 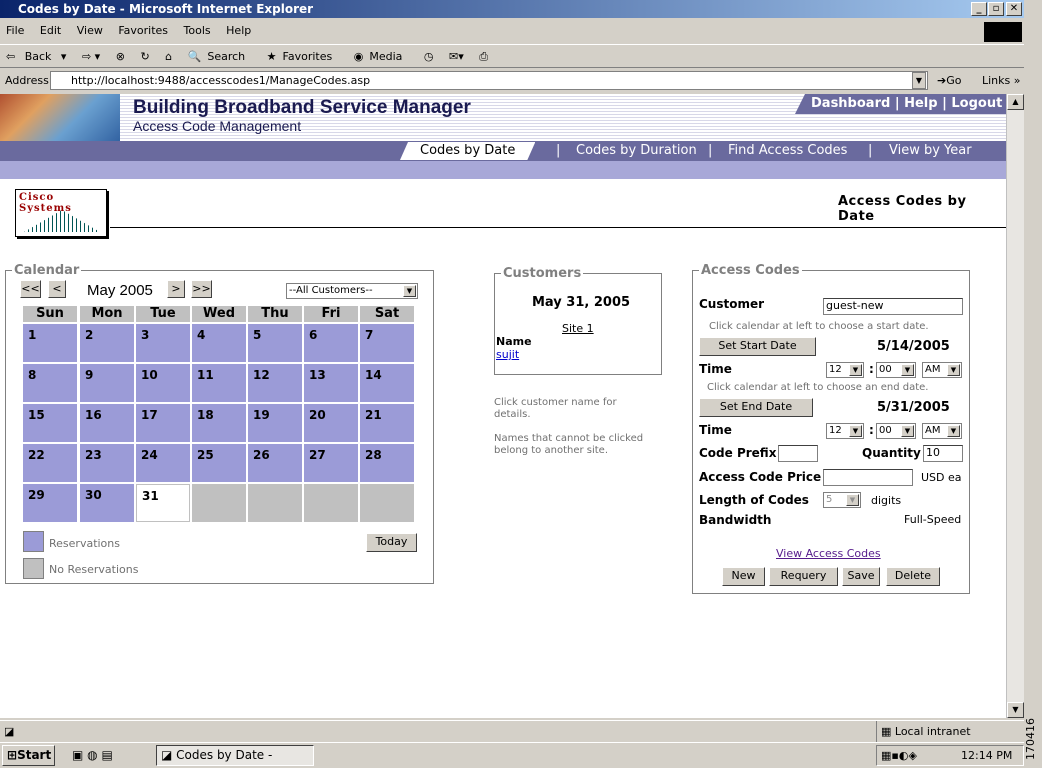 I want to click on calendar-day: 23, so click(x=107, y=463).